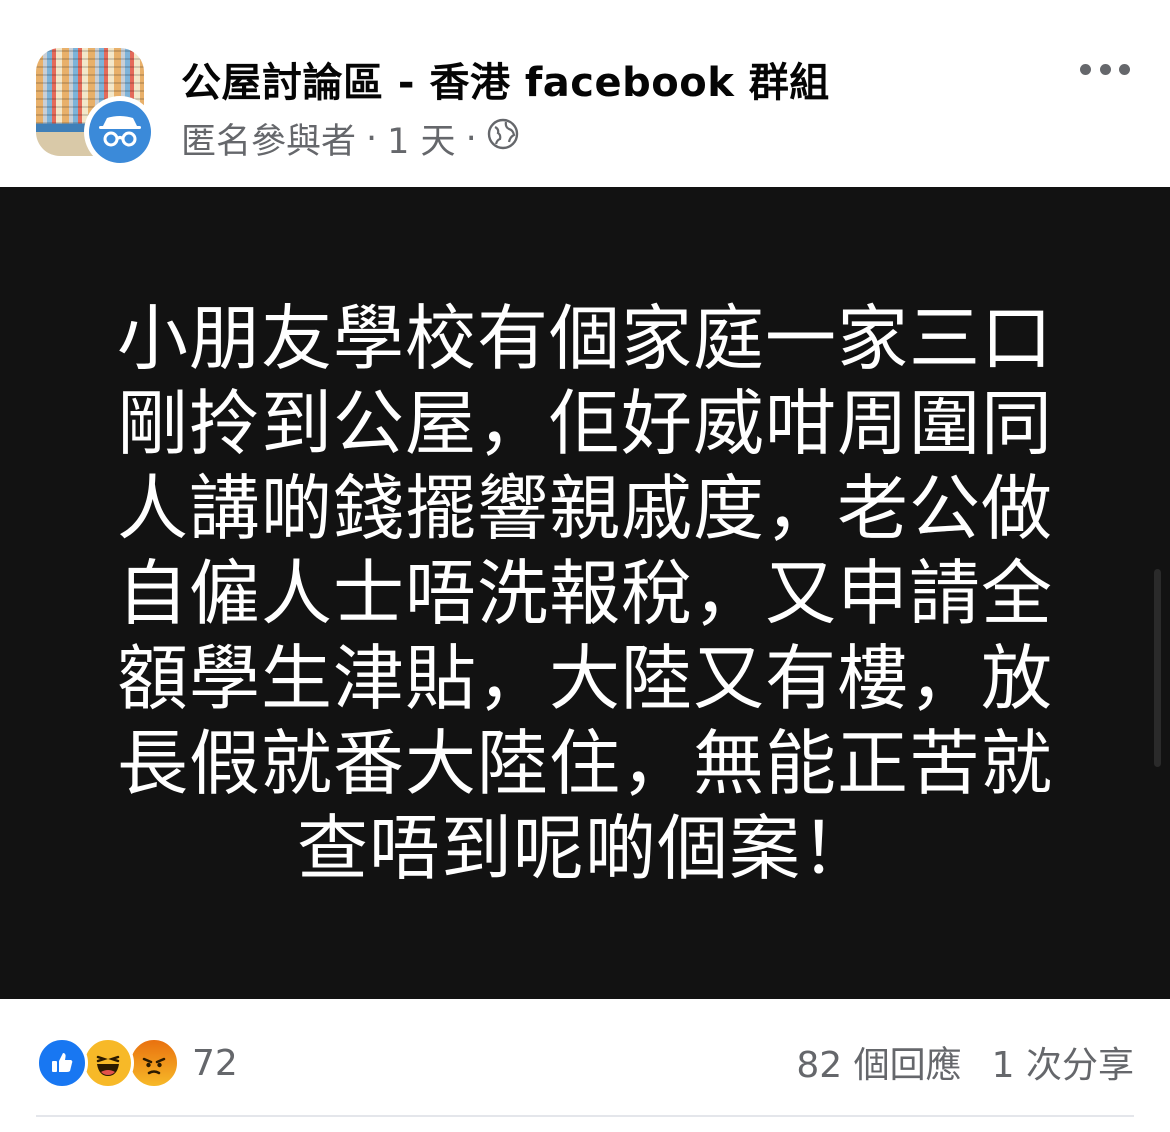  Describe the element at coordinates (585, 1116) in the screenshot. I see `footer-divider` at that location.